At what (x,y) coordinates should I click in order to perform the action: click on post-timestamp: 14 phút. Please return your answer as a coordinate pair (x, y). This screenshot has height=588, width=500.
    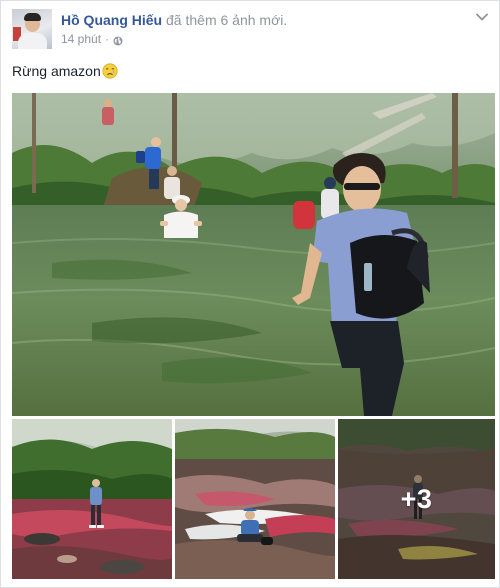
    Looking at the image, I should click on (81, 39).